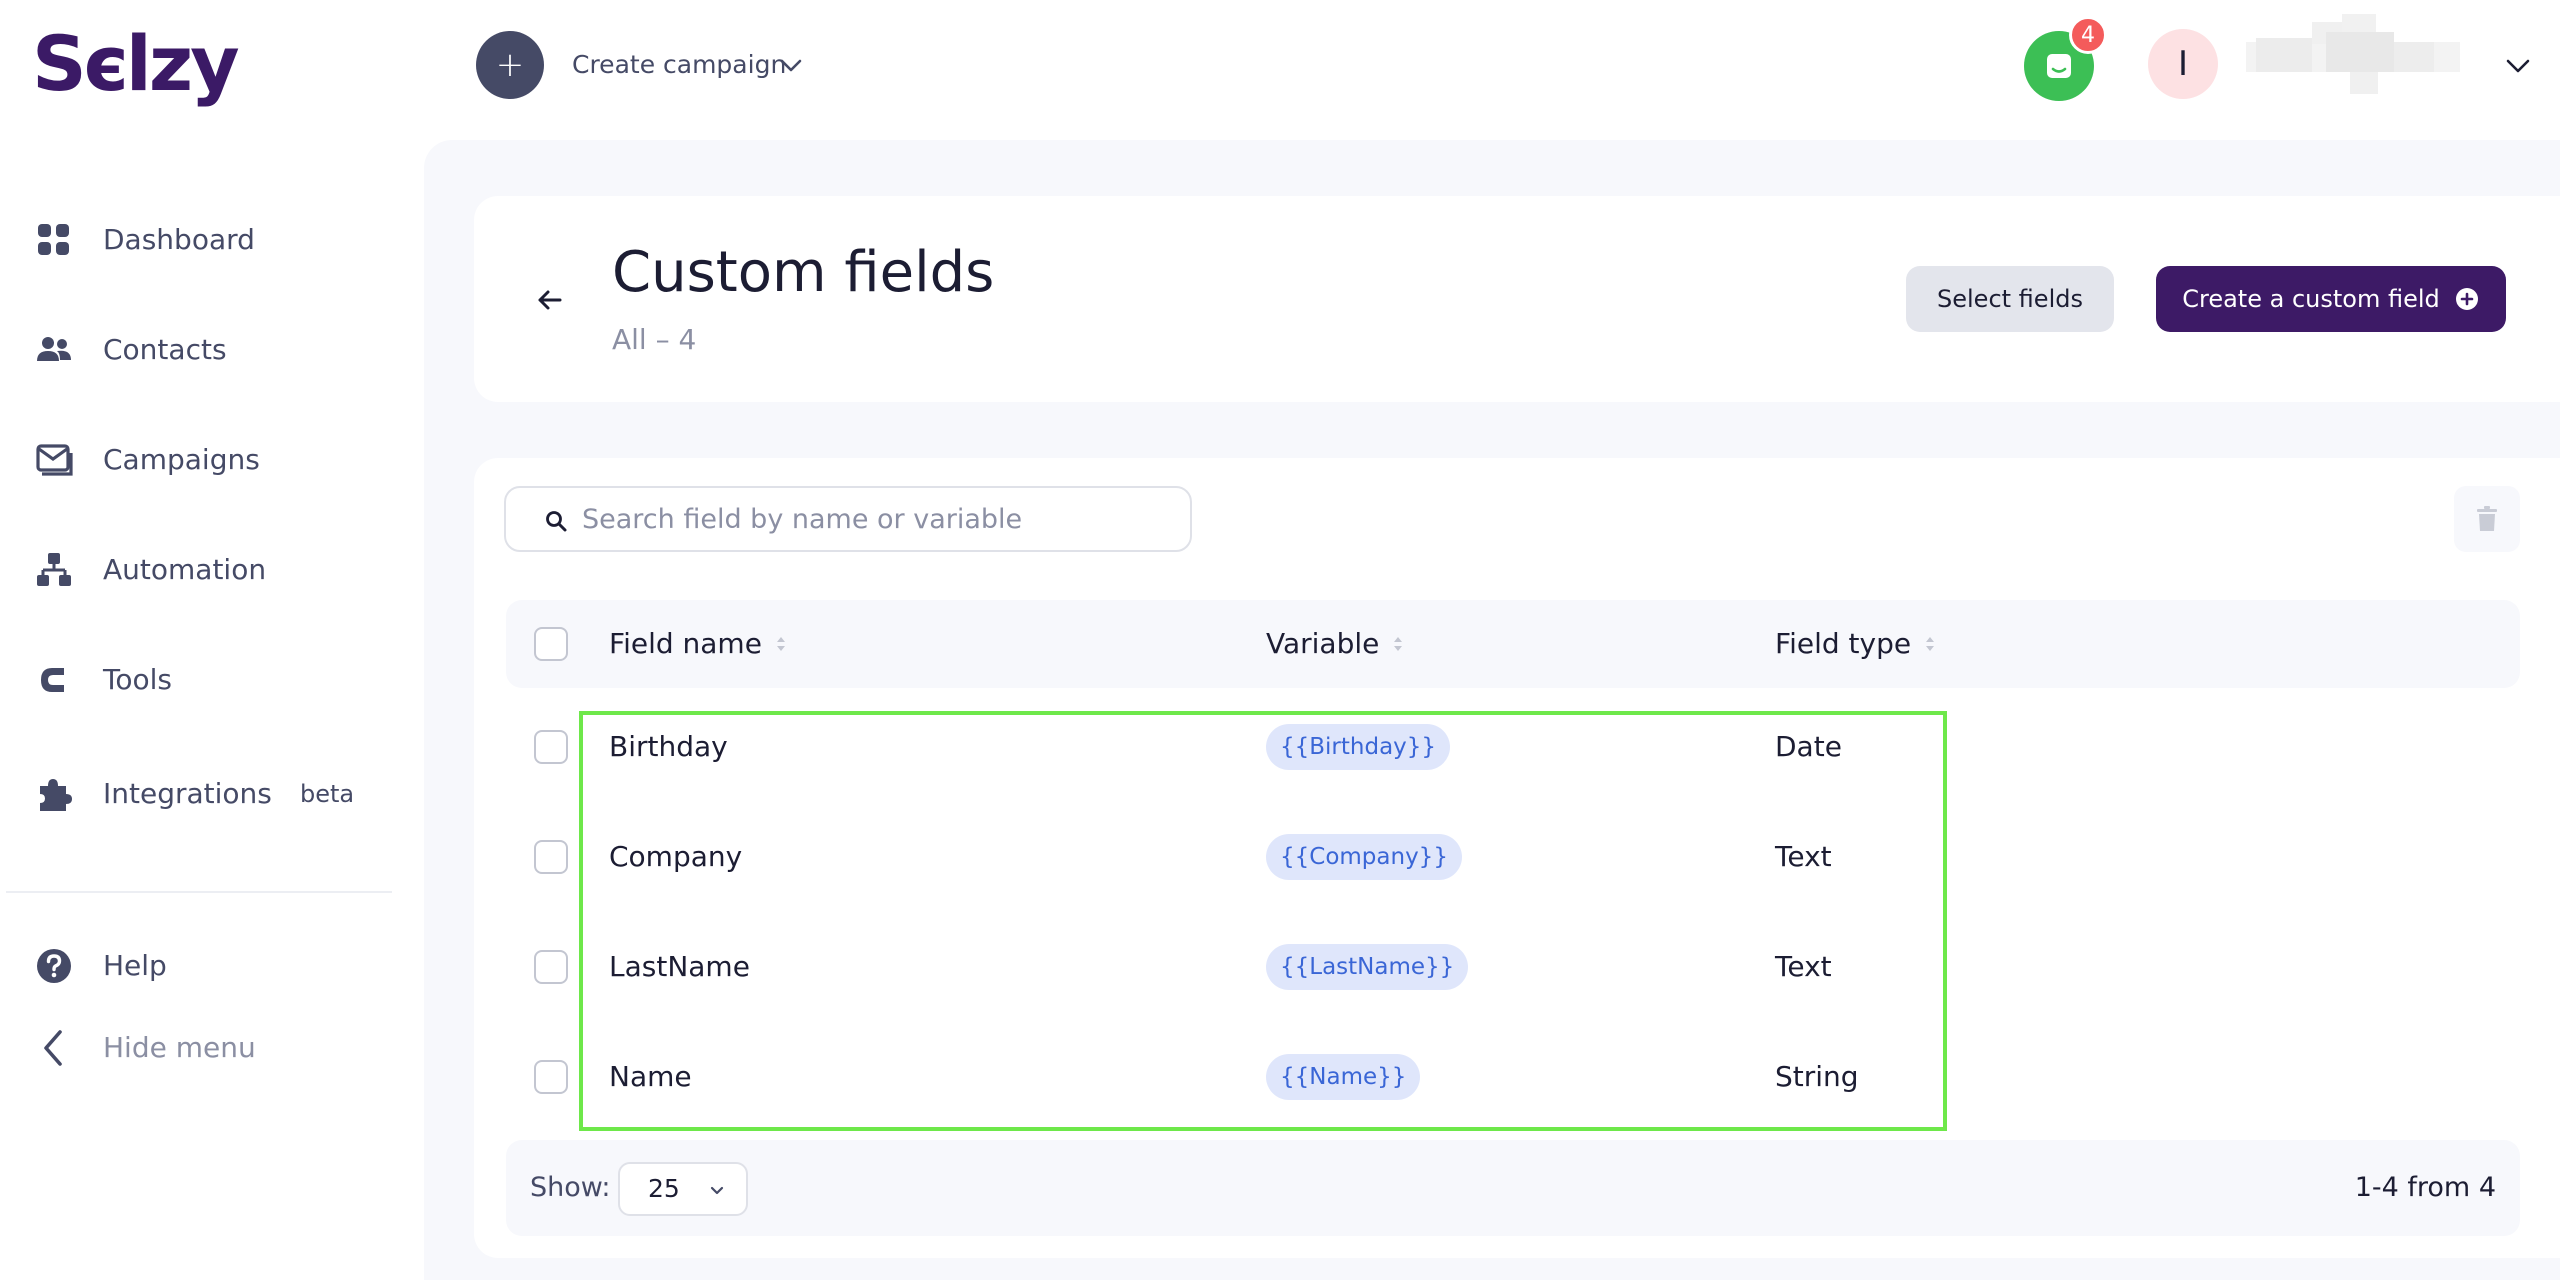 The width and height of the screenshot is (2560, 1280). I want to click on table-row: LastName {{LastName}} Text, so click(1256, 967).